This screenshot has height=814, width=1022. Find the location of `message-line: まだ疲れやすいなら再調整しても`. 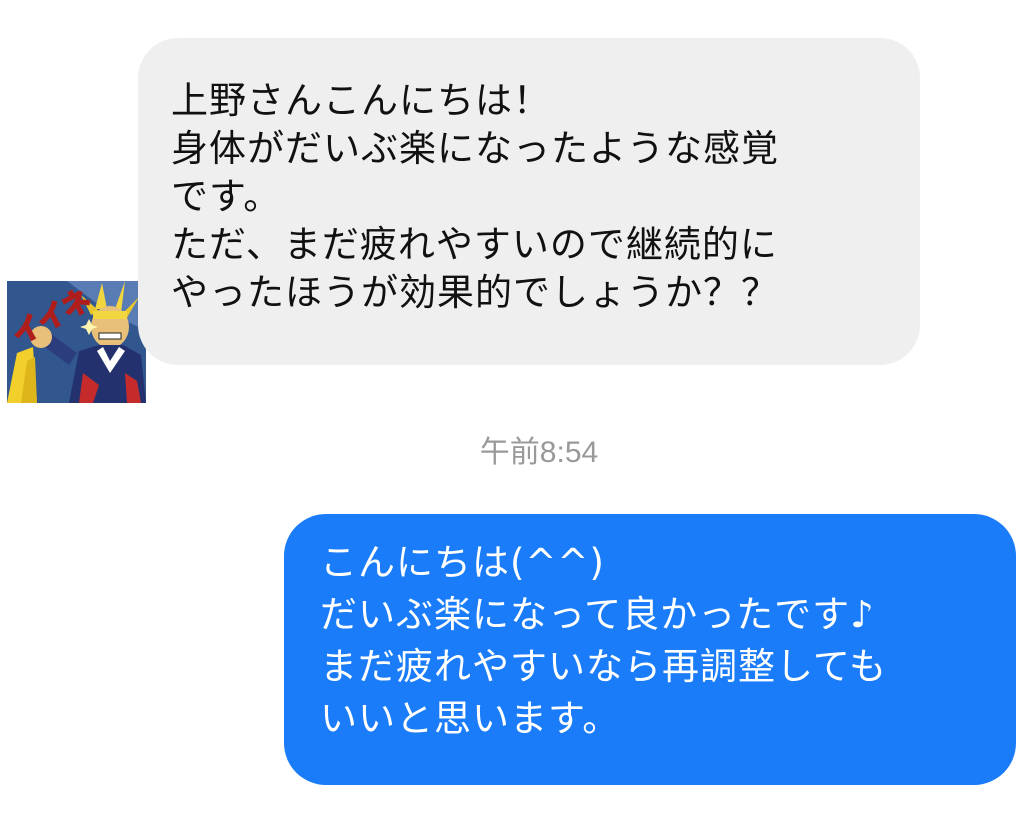

message-line: まだ疲れやすいなら再調整しても is located at coordinates (604, 666).